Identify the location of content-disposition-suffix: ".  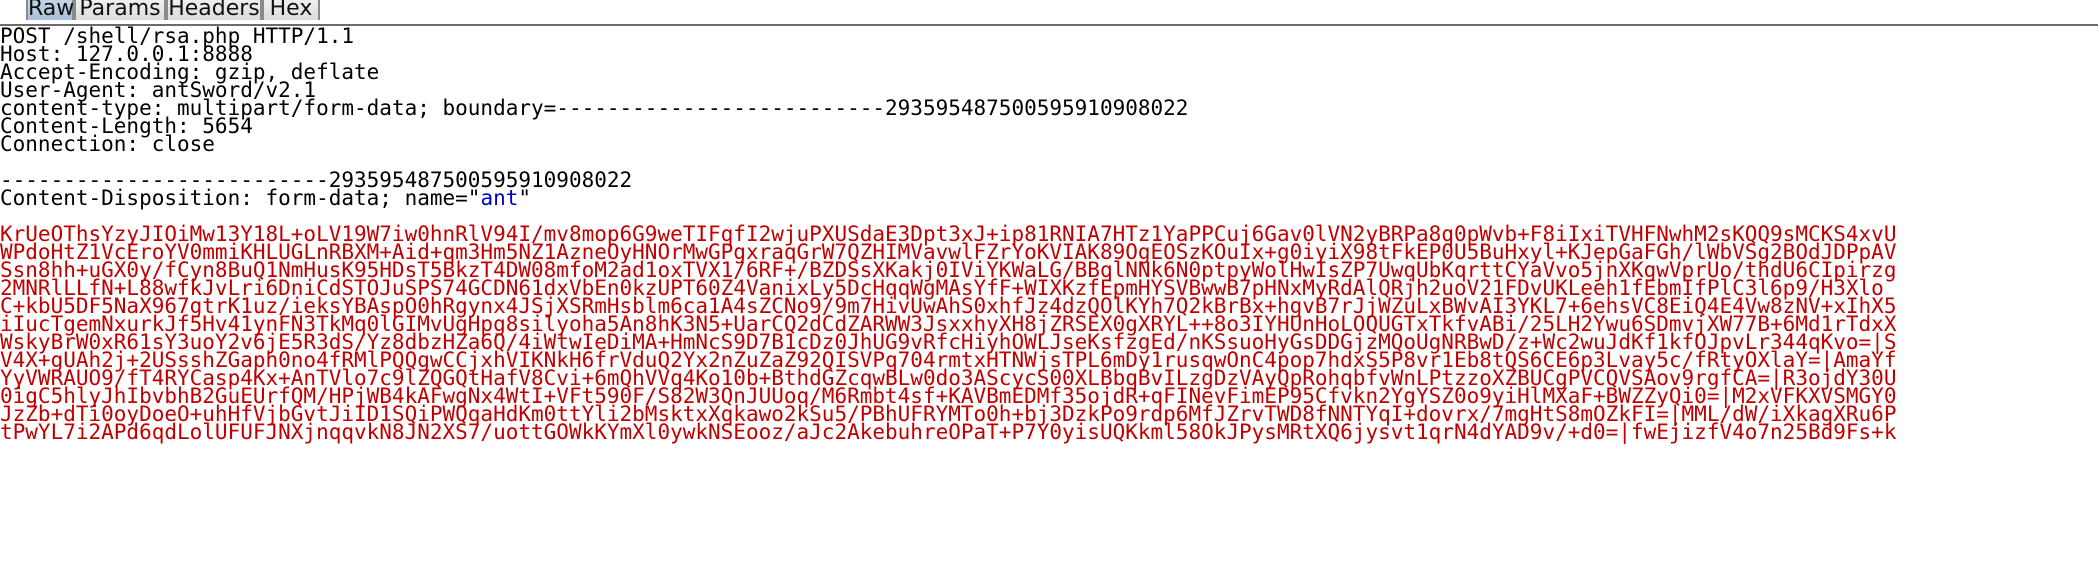
(525, 198).